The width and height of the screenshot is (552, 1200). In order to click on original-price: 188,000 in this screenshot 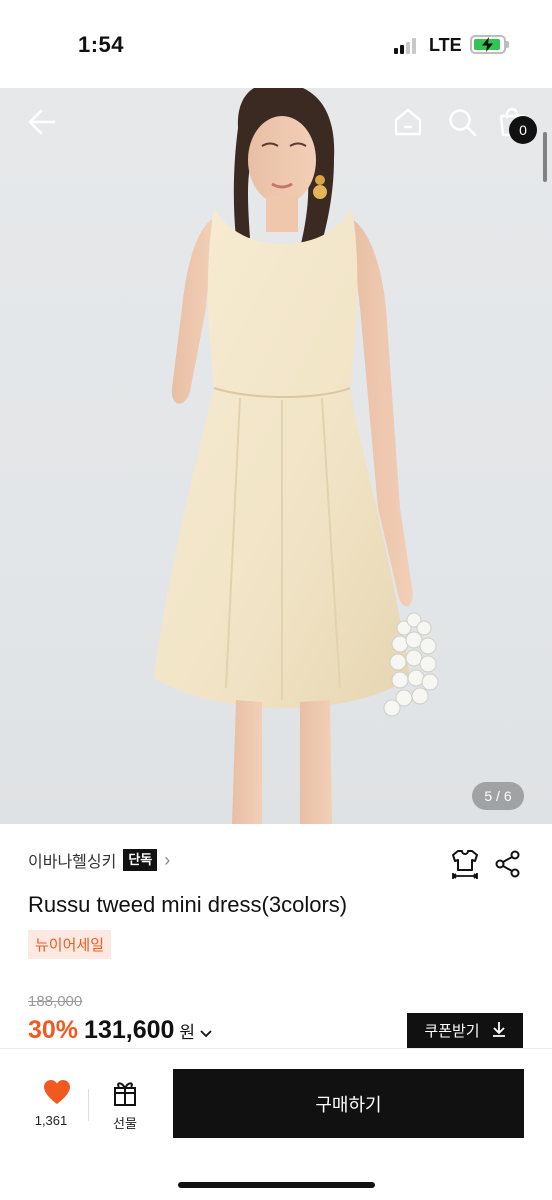, I will do `click(55, 1001)`.